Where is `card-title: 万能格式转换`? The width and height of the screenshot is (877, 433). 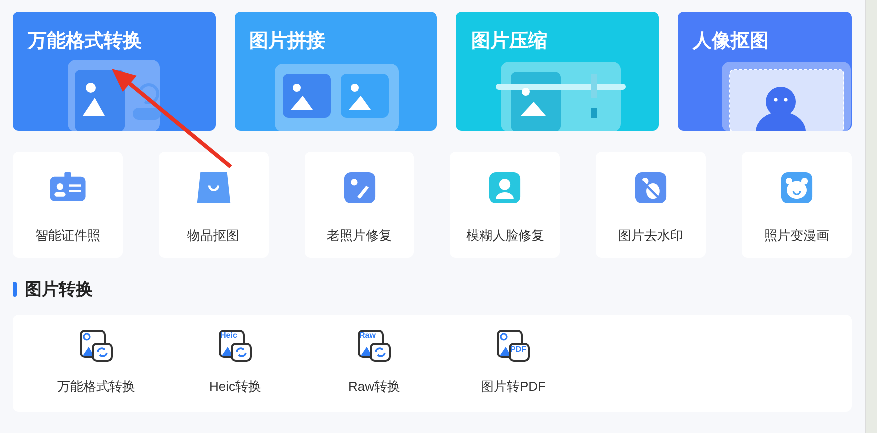
card-title: 万能格式转换 is located at coordinates (85, 42).